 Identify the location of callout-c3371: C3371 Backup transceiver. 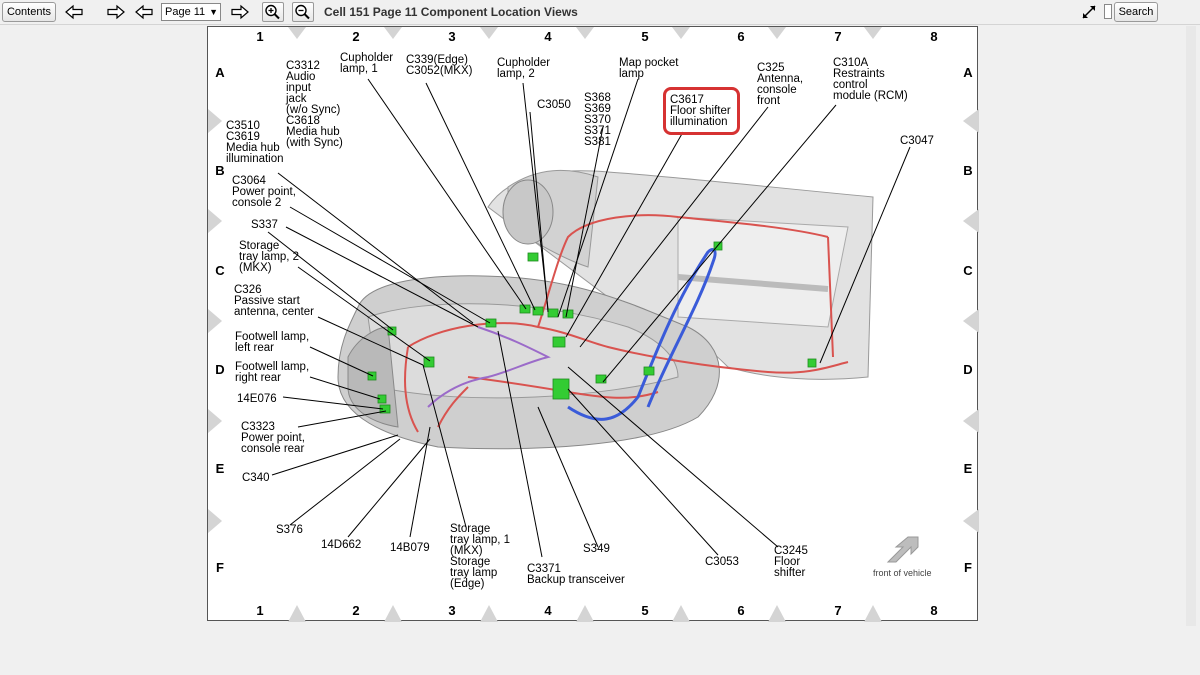
(576, 574).